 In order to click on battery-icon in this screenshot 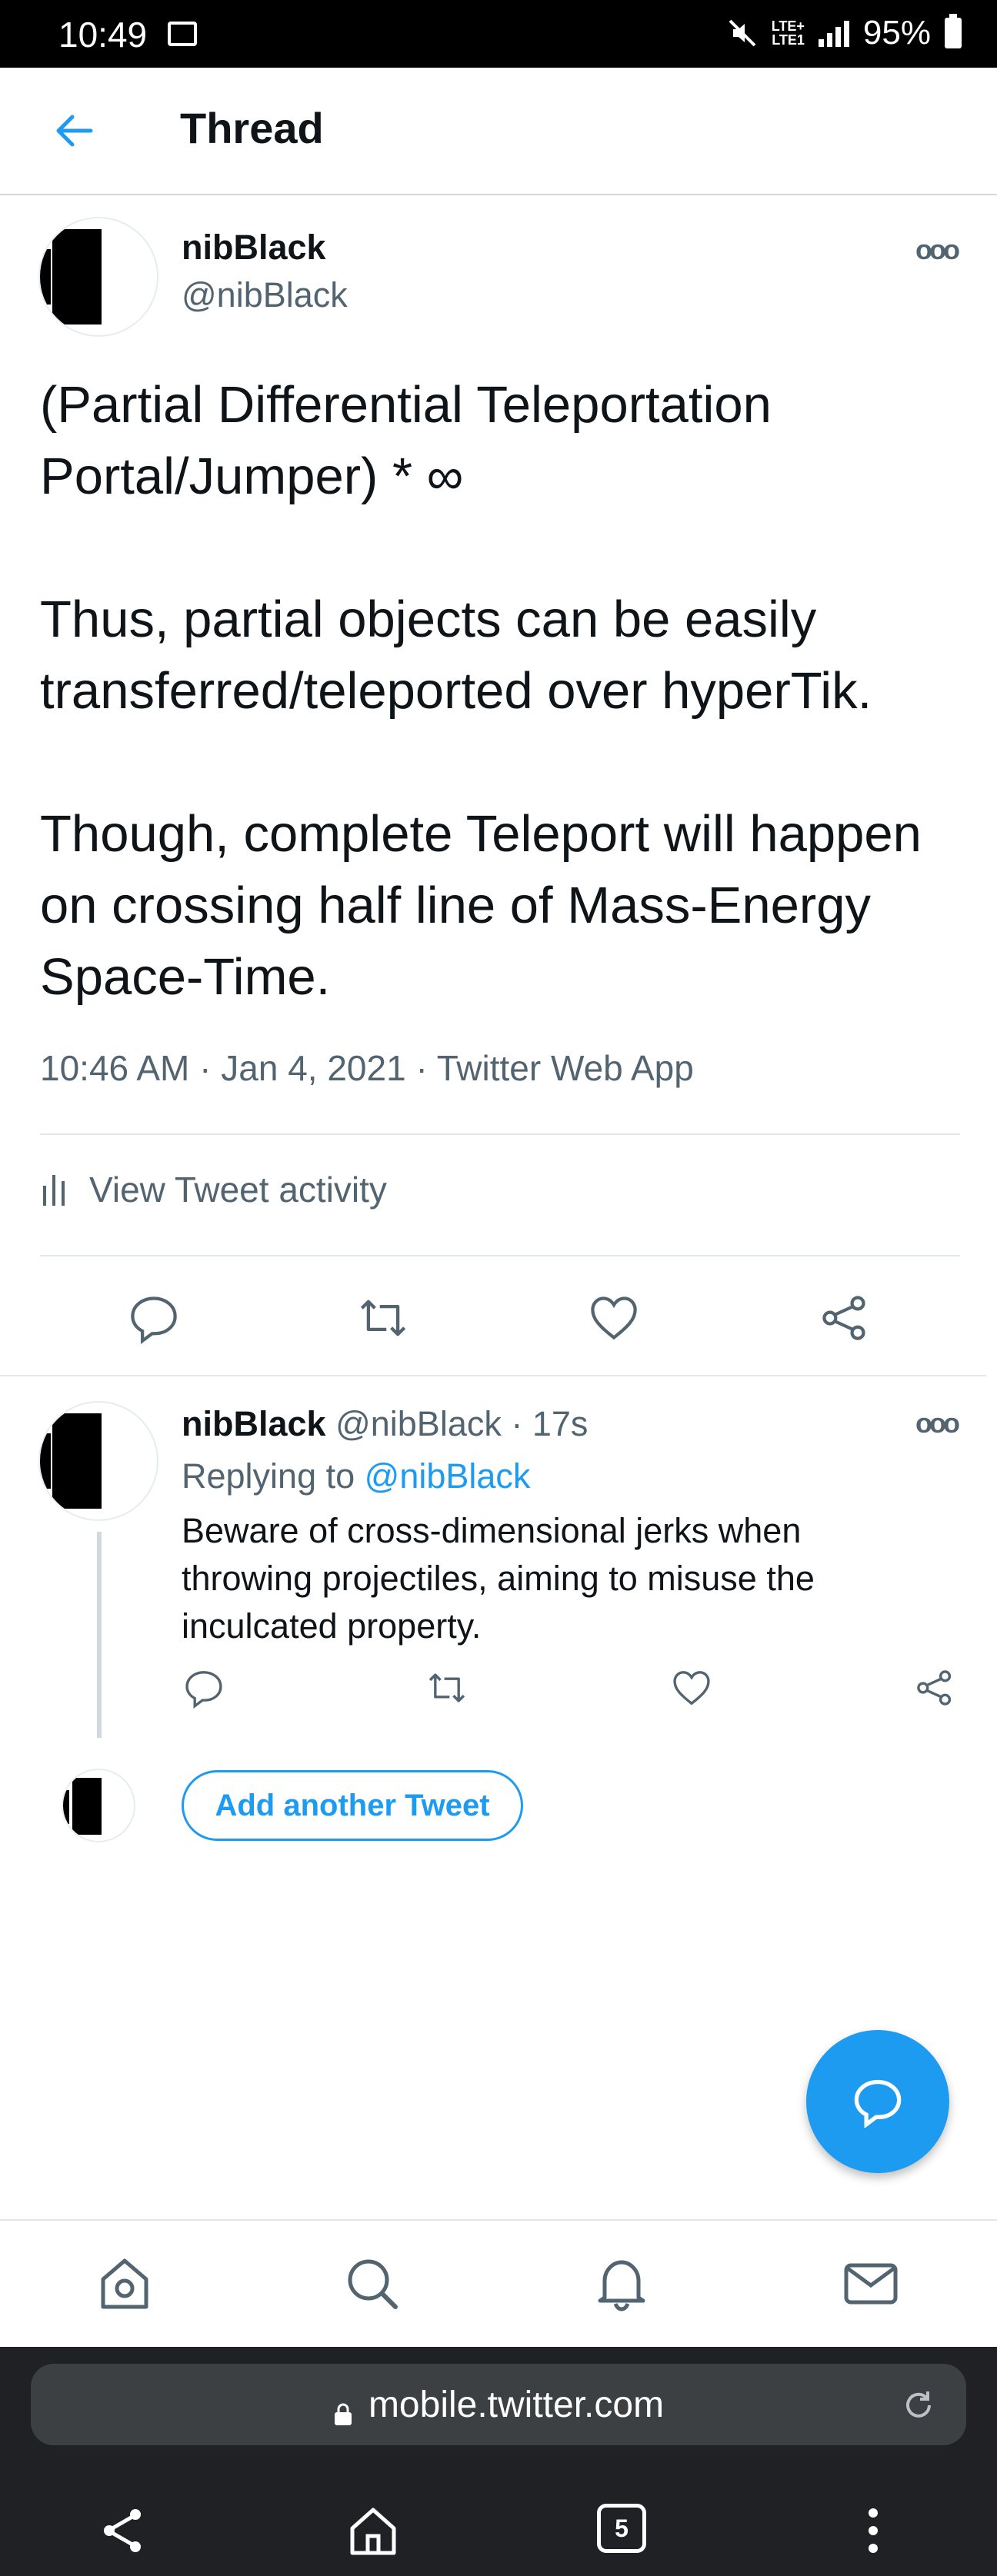, I will do `click(954, 31)`.